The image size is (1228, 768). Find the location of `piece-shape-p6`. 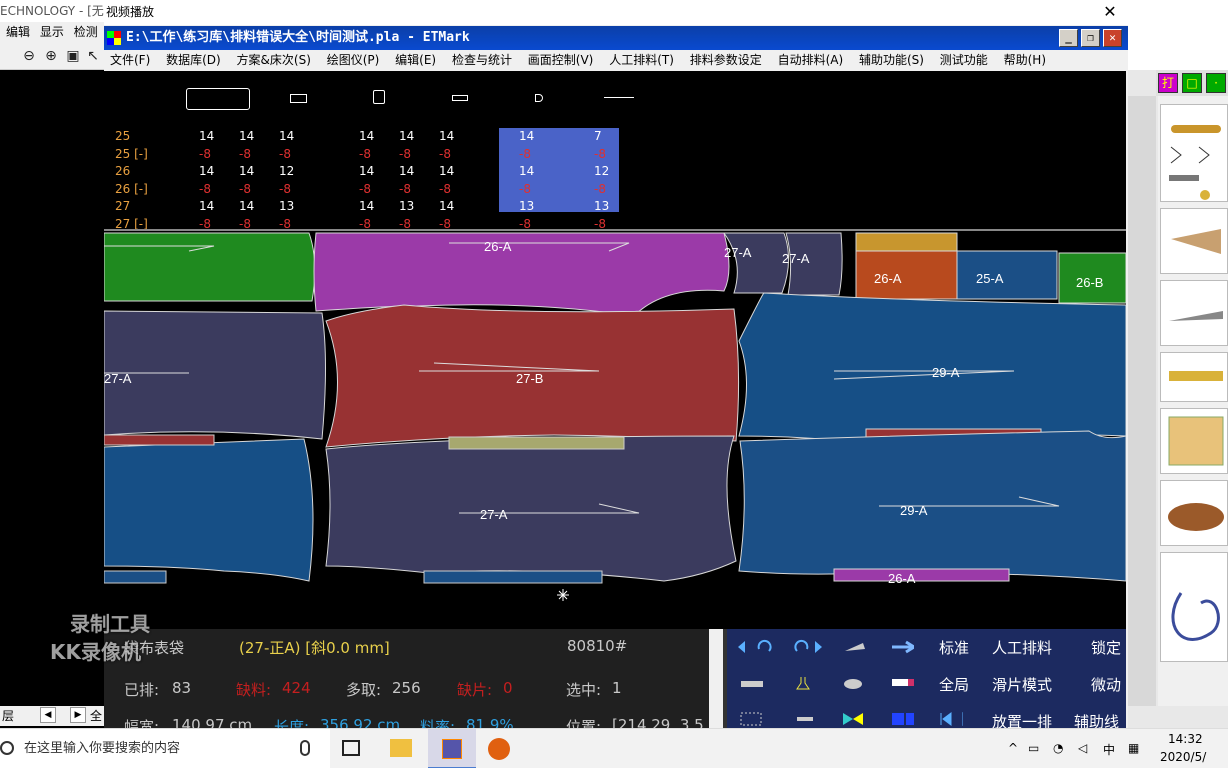

piece-shape-p6 is located at coordinates (906, 275).